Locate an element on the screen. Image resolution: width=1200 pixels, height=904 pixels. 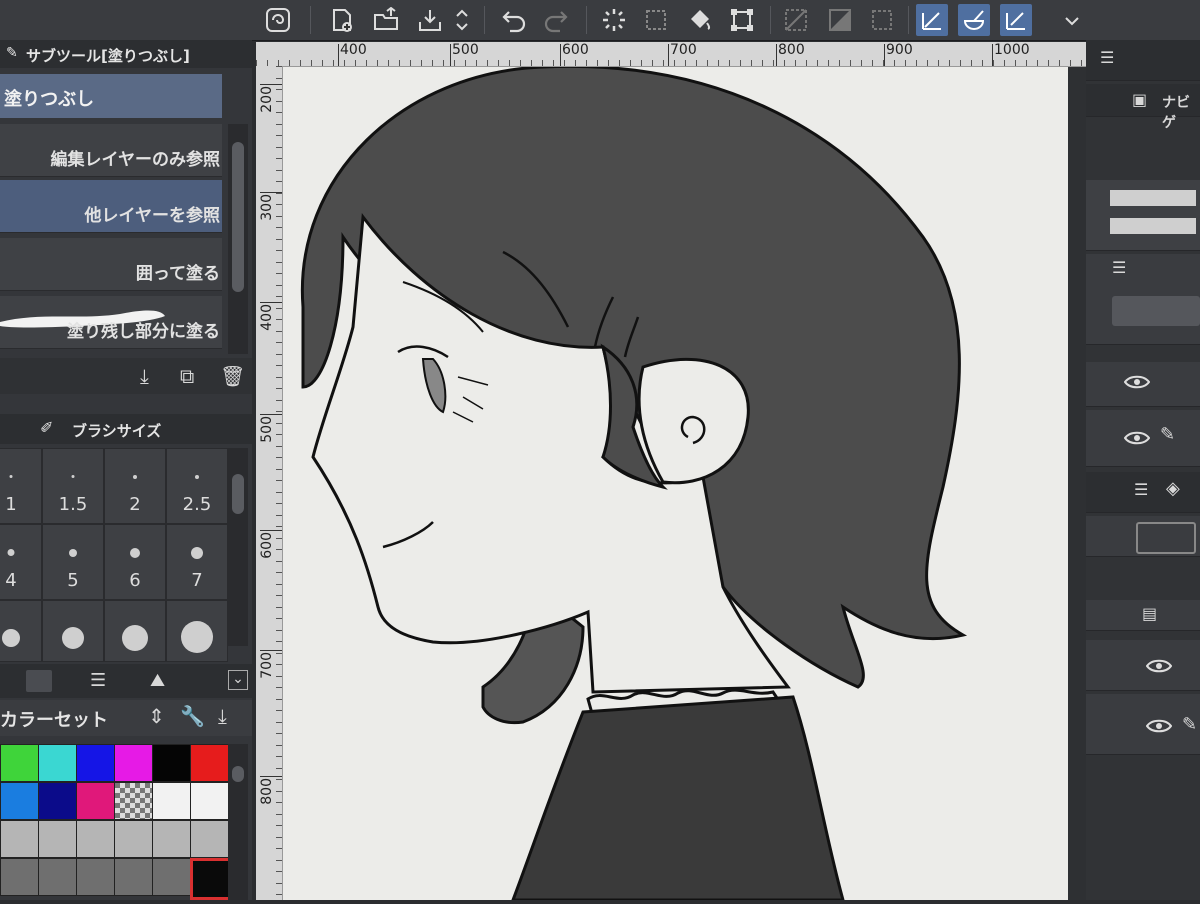
color-set-scrollbar is located at coordinates (238, 822).